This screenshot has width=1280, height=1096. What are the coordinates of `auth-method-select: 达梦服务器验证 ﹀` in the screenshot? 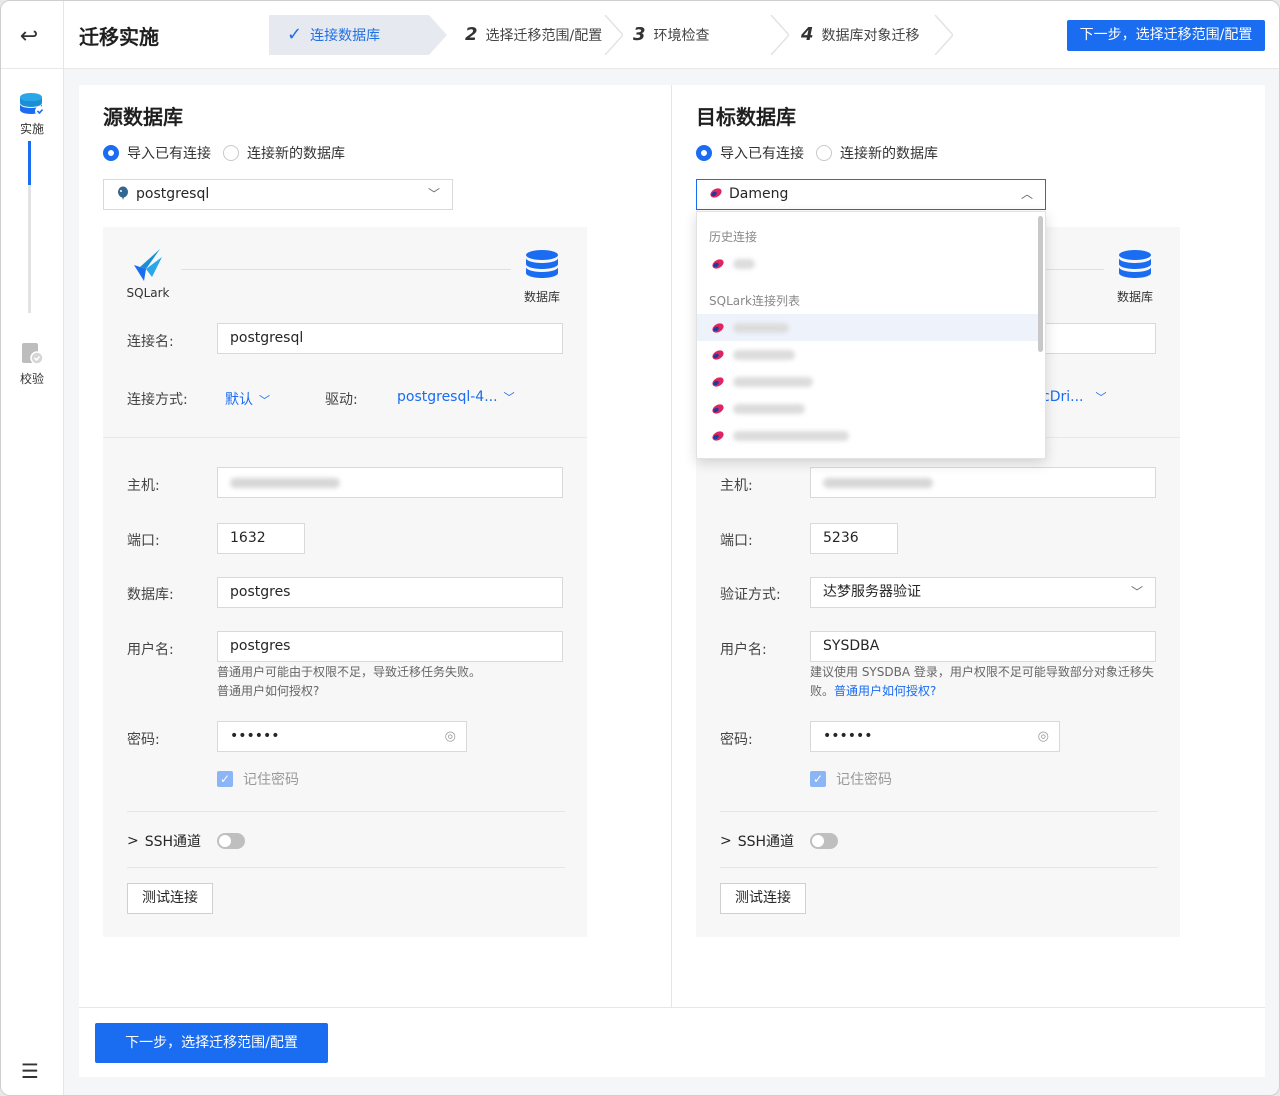 It's located at (983, 592).